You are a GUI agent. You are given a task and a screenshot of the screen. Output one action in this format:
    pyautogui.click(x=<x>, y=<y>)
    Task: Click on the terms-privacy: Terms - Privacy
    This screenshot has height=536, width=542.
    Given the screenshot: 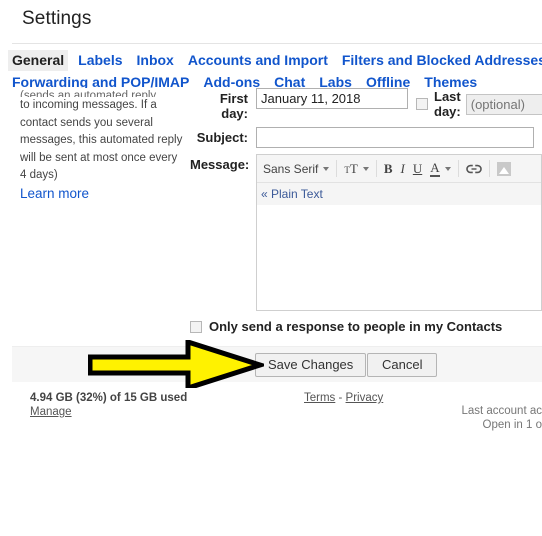 What is the action you would take?
    pyautogui.click(x=343, y=398)
    